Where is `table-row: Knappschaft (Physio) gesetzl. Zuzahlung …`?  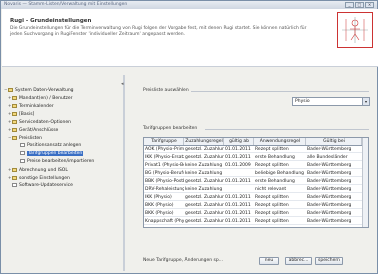
table-row: Knappschaft (Physio) gesetzl. Zuzahlung … is located at coordinates (256, 221).